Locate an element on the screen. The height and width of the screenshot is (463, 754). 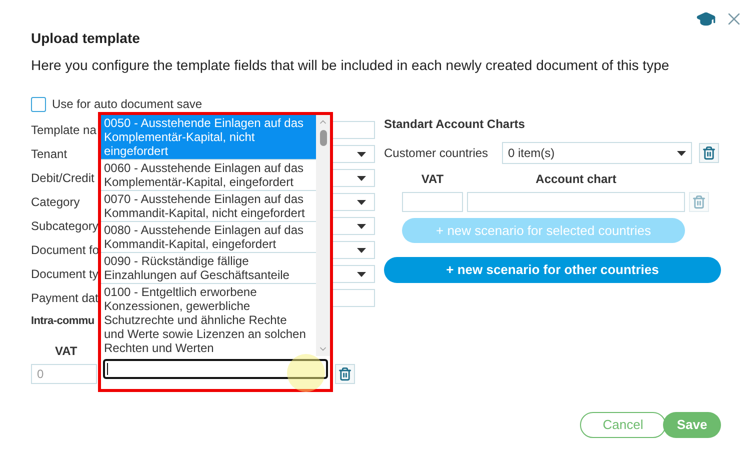
countries-select: 0 item(s) is located at coordinates (597, 153).